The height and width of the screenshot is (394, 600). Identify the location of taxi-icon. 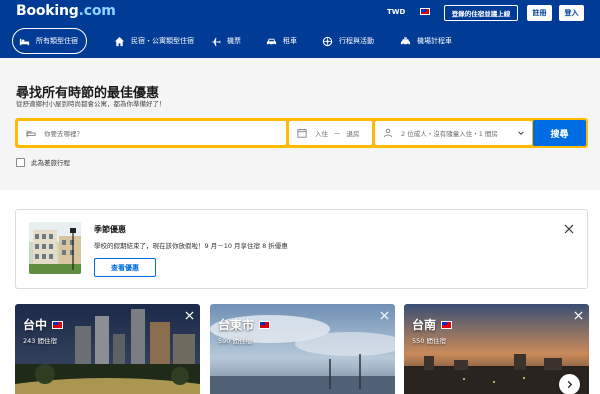
(405, 41).